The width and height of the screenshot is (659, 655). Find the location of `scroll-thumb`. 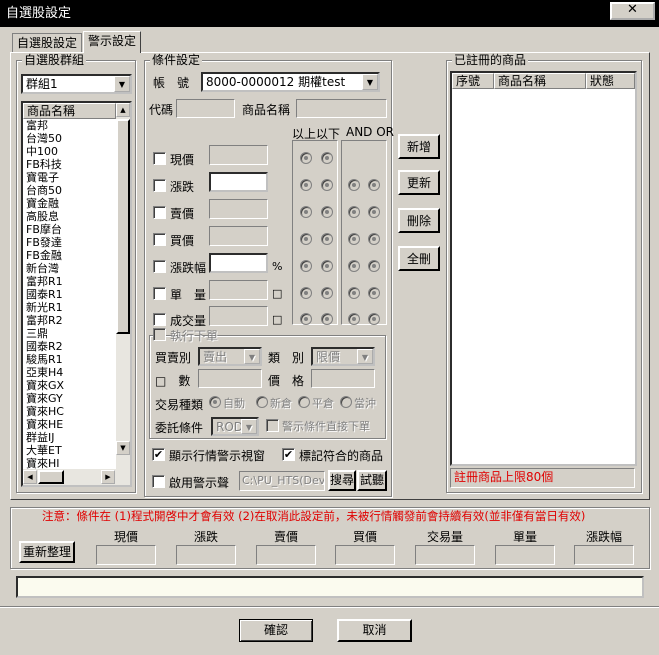

scroll-thumb is located at coordinates (123, 226).